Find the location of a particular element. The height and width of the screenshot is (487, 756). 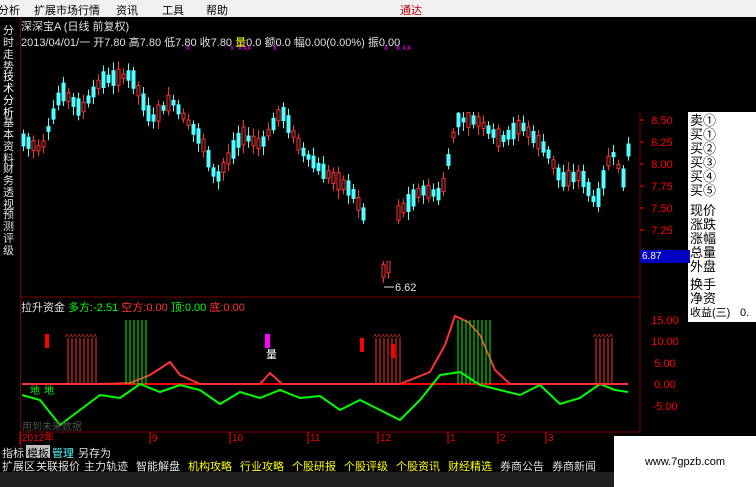

indicator-axis: 15.00 10.00 5.00 0.00 -5.00 is located at coordinates (665, 364).